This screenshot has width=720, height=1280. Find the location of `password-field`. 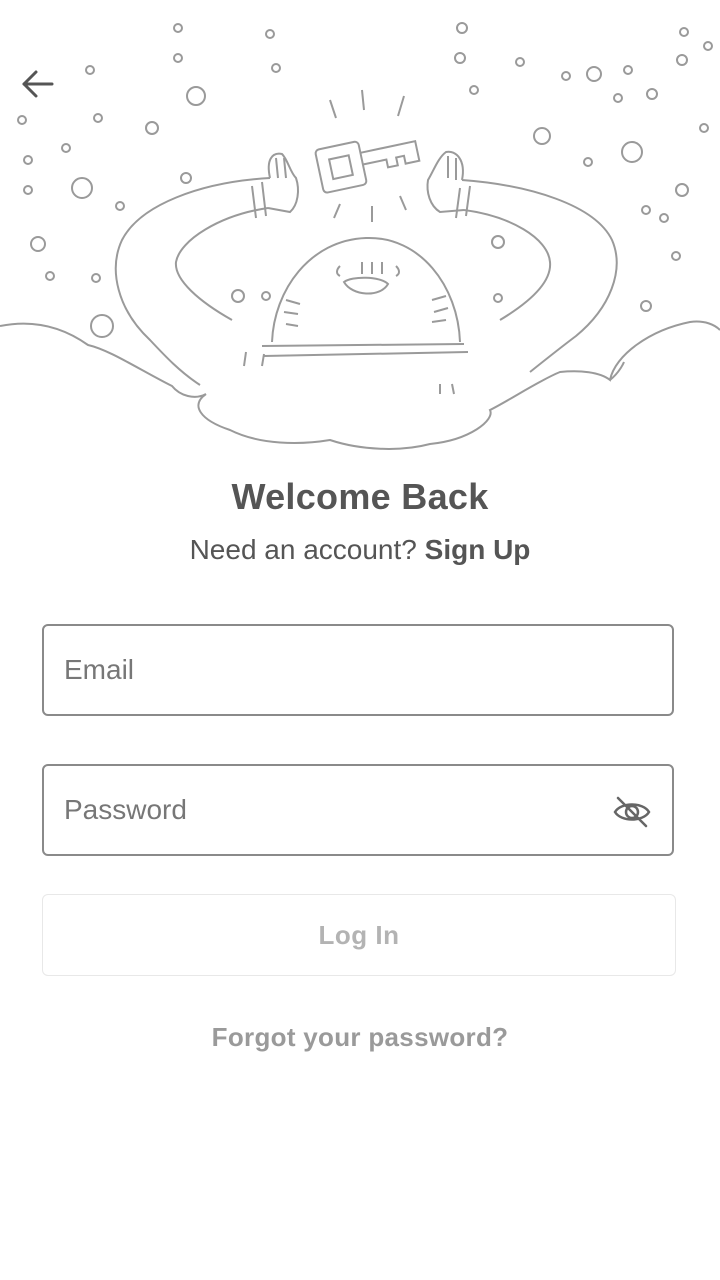

password-field is located at coordinates (358, 810).